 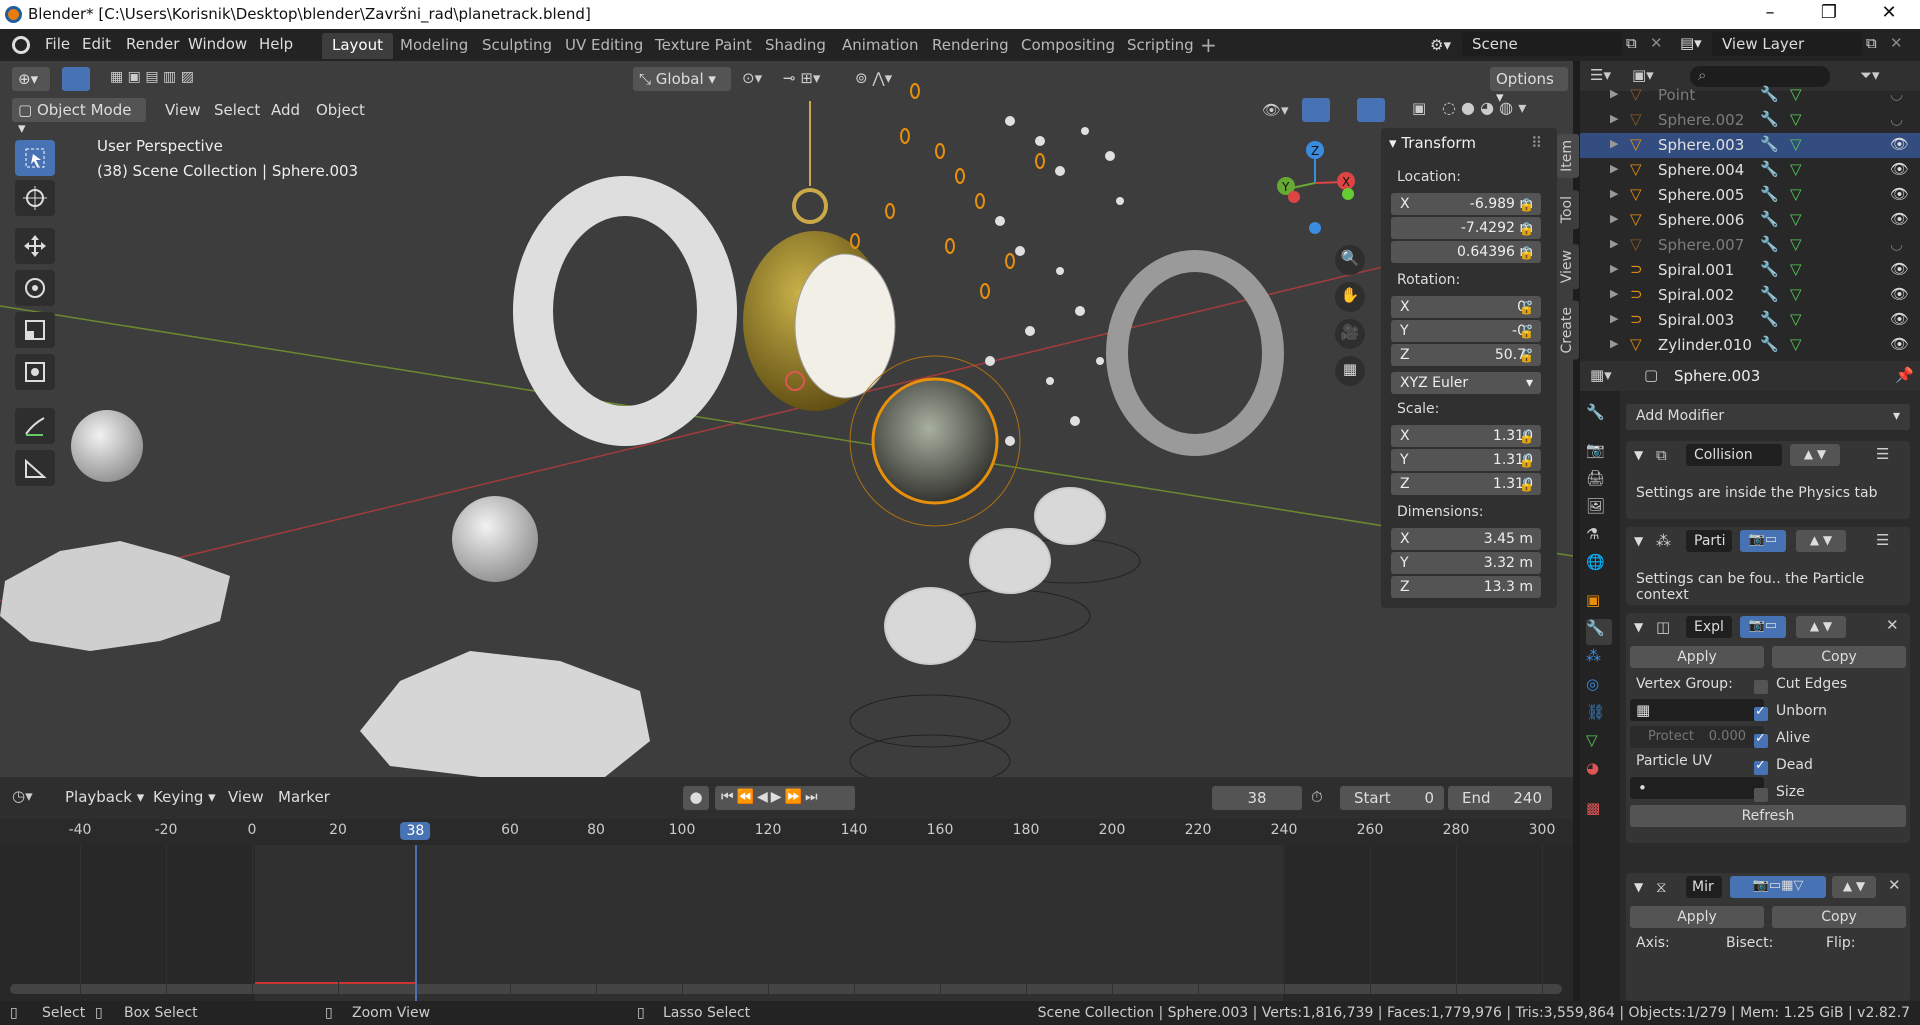 What do you see at coordinates (1889, 12) in the screenshot?
I see `close-icon: ✕` at bounding box center [1889, 12].